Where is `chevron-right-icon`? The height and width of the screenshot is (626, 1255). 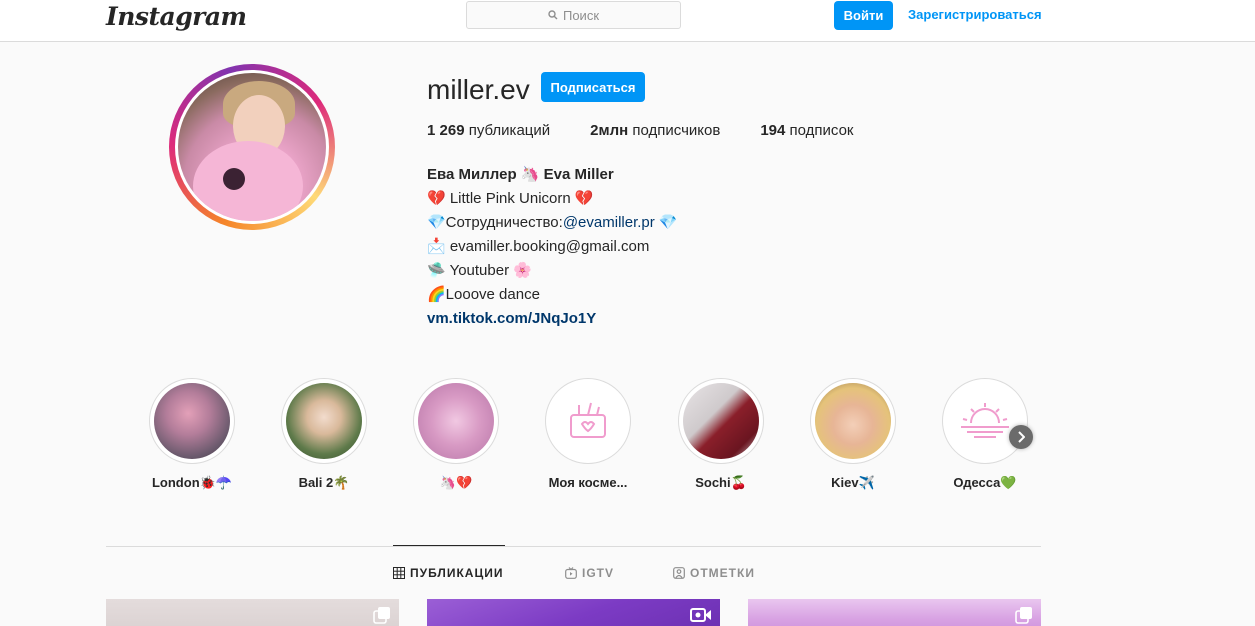
chevron-right-icon is located at coordinates (1021, 437).